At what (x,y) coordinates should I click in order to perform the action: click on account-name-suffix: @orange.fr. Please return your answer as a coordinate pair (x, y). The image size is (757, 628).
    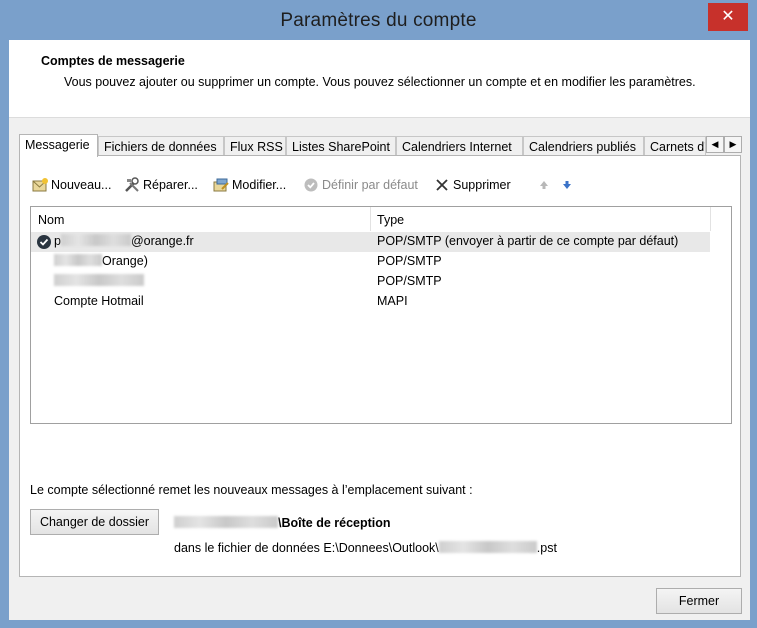
    Looking at the image, I should click on (162, 241).